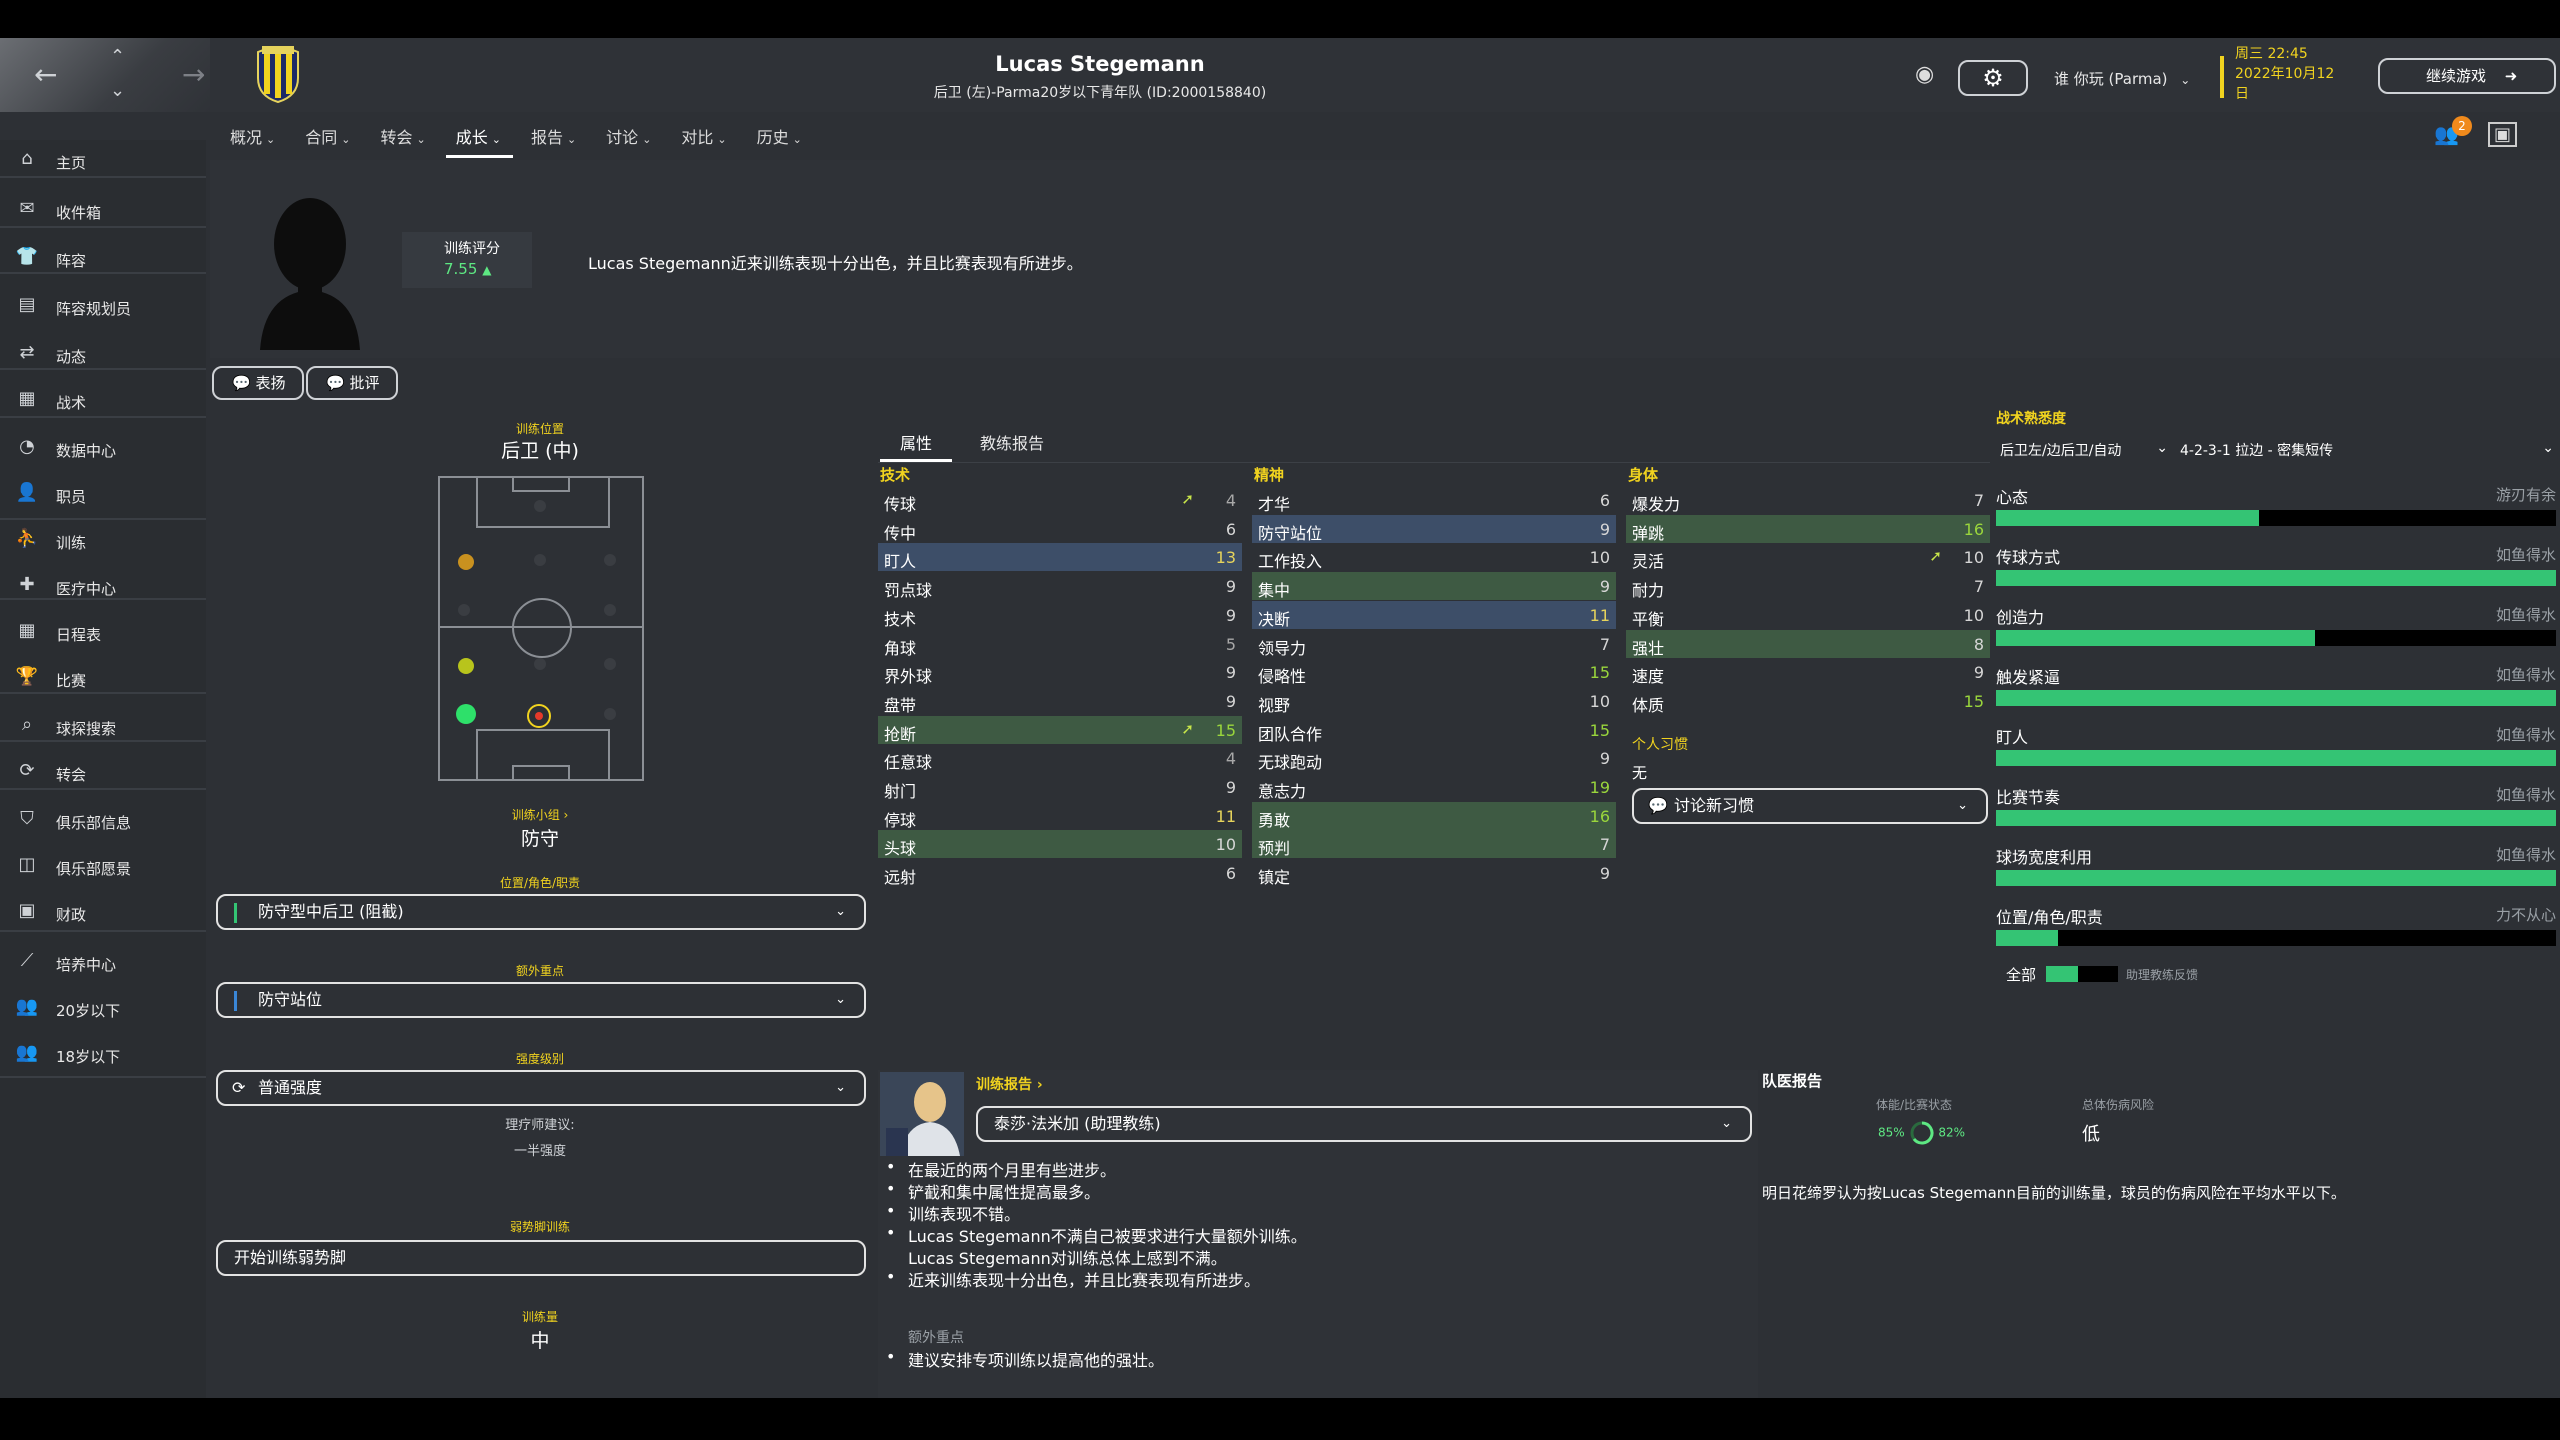 Image resolution: width=2560 pixels, height=1440 pixels. What do you see at coordinates (1808, 672) in the screenshot?
I see `attribute-row: 速度 9` at bounding box center [1808, 672].